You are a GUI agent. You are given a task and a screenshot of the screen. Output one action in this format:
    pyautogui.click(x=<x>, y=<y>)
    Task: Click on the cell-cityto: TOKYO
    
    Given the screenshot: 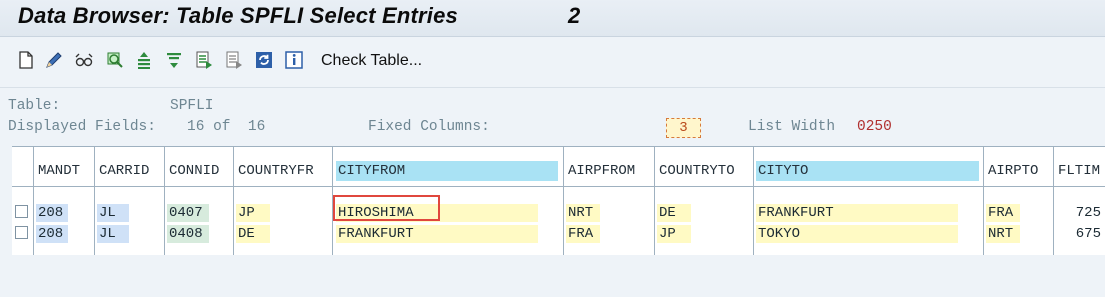 What is the action you would take?
    pyautogui.click(x=857, y=234)
    